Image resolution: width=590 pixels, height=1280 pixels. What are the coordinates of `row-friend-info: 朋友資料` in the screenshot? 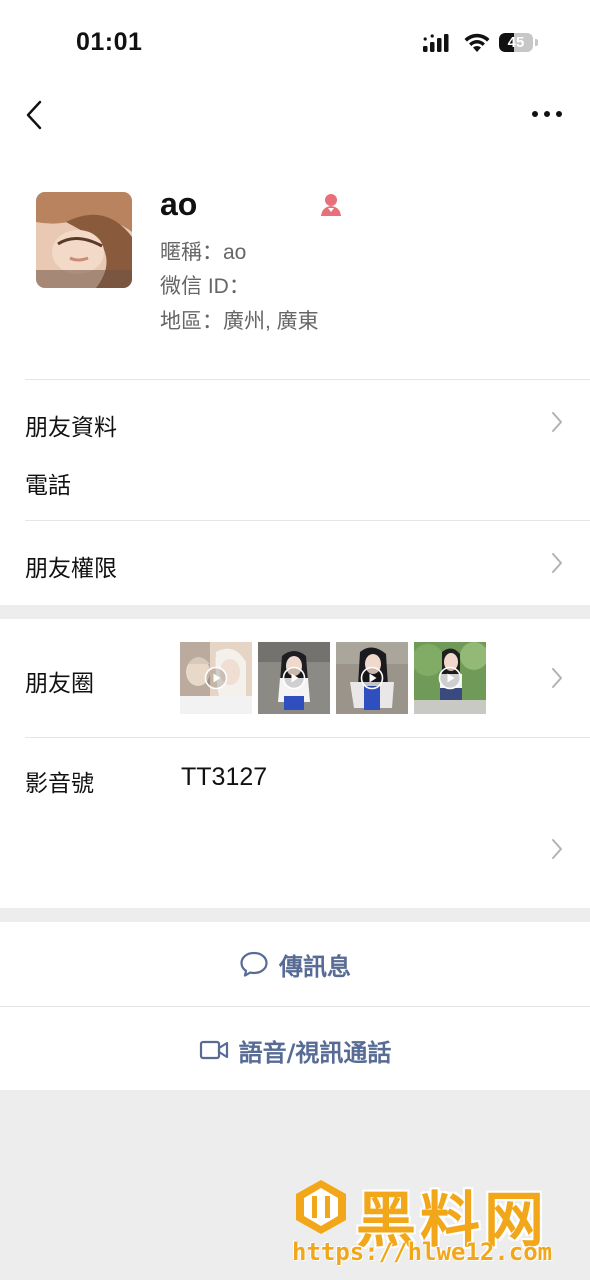 It's located at (71, 425).